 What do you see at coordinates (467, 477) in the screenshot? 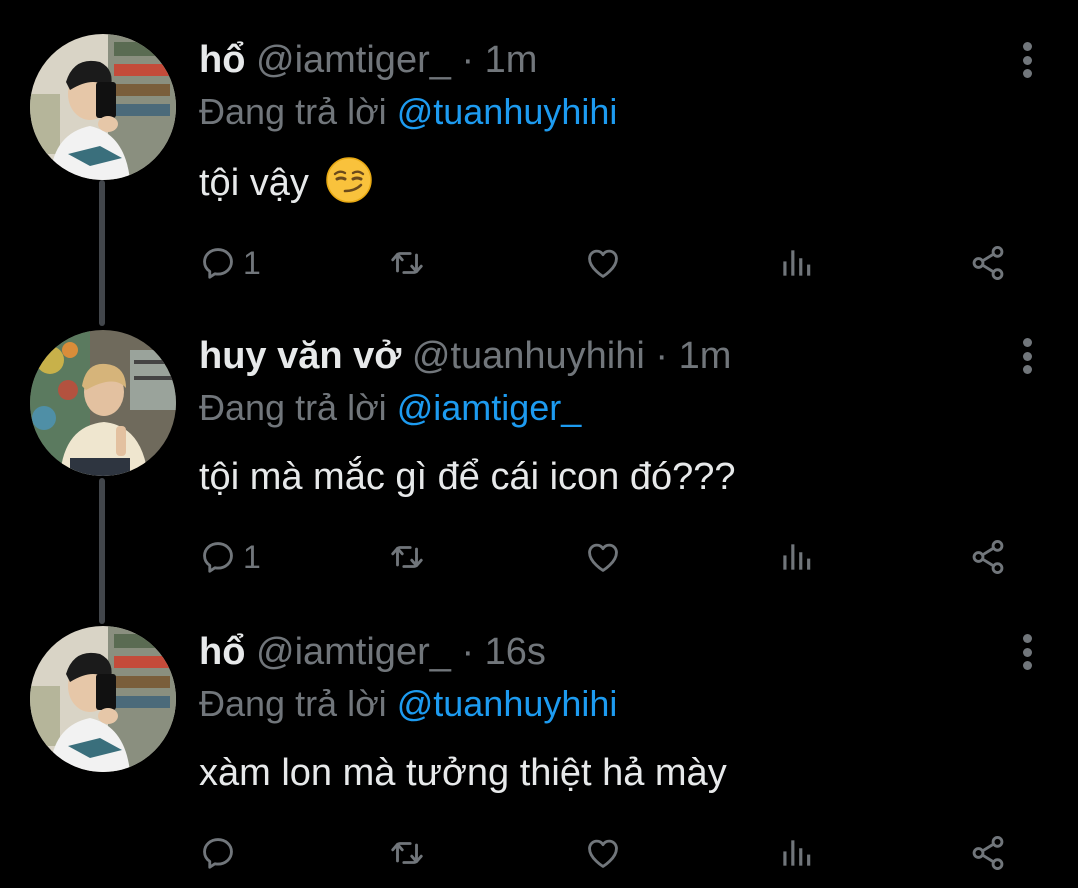
I see `tweet-text: tội mà mắc gì để cái icon đó???` at bounding box center [467, 477].